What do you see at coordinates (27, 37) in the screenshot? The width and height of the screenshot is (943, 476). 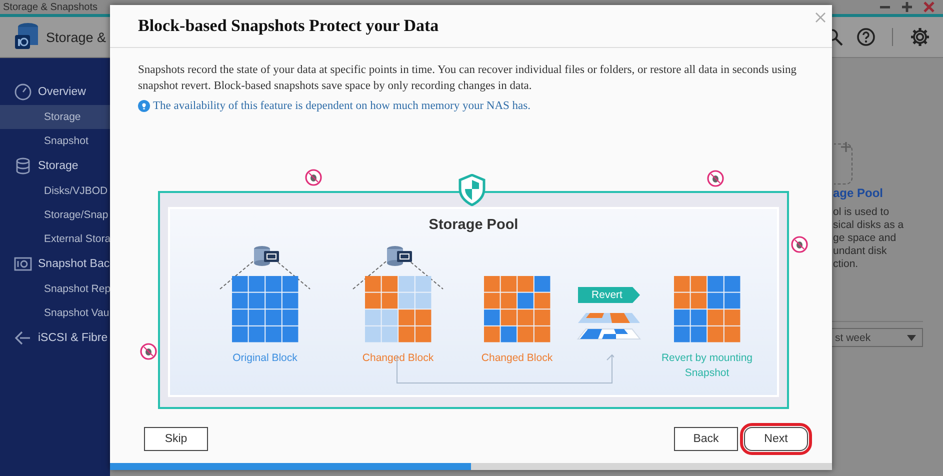 I see `storage-logo-icon` at bounding box center [27, 37].